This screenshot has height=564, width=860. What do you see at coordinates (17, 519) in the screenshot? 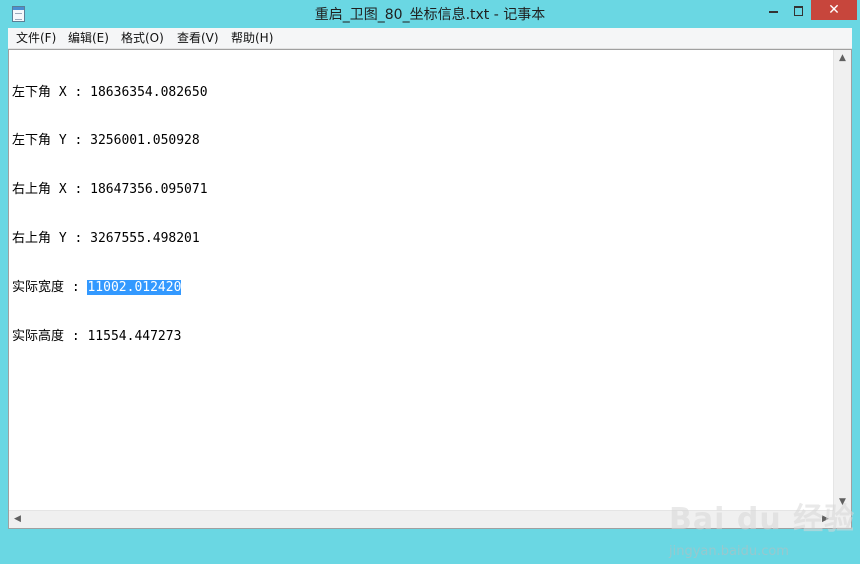
I see `scroll-left-icon: ◀` at bounding box center [17, 519].